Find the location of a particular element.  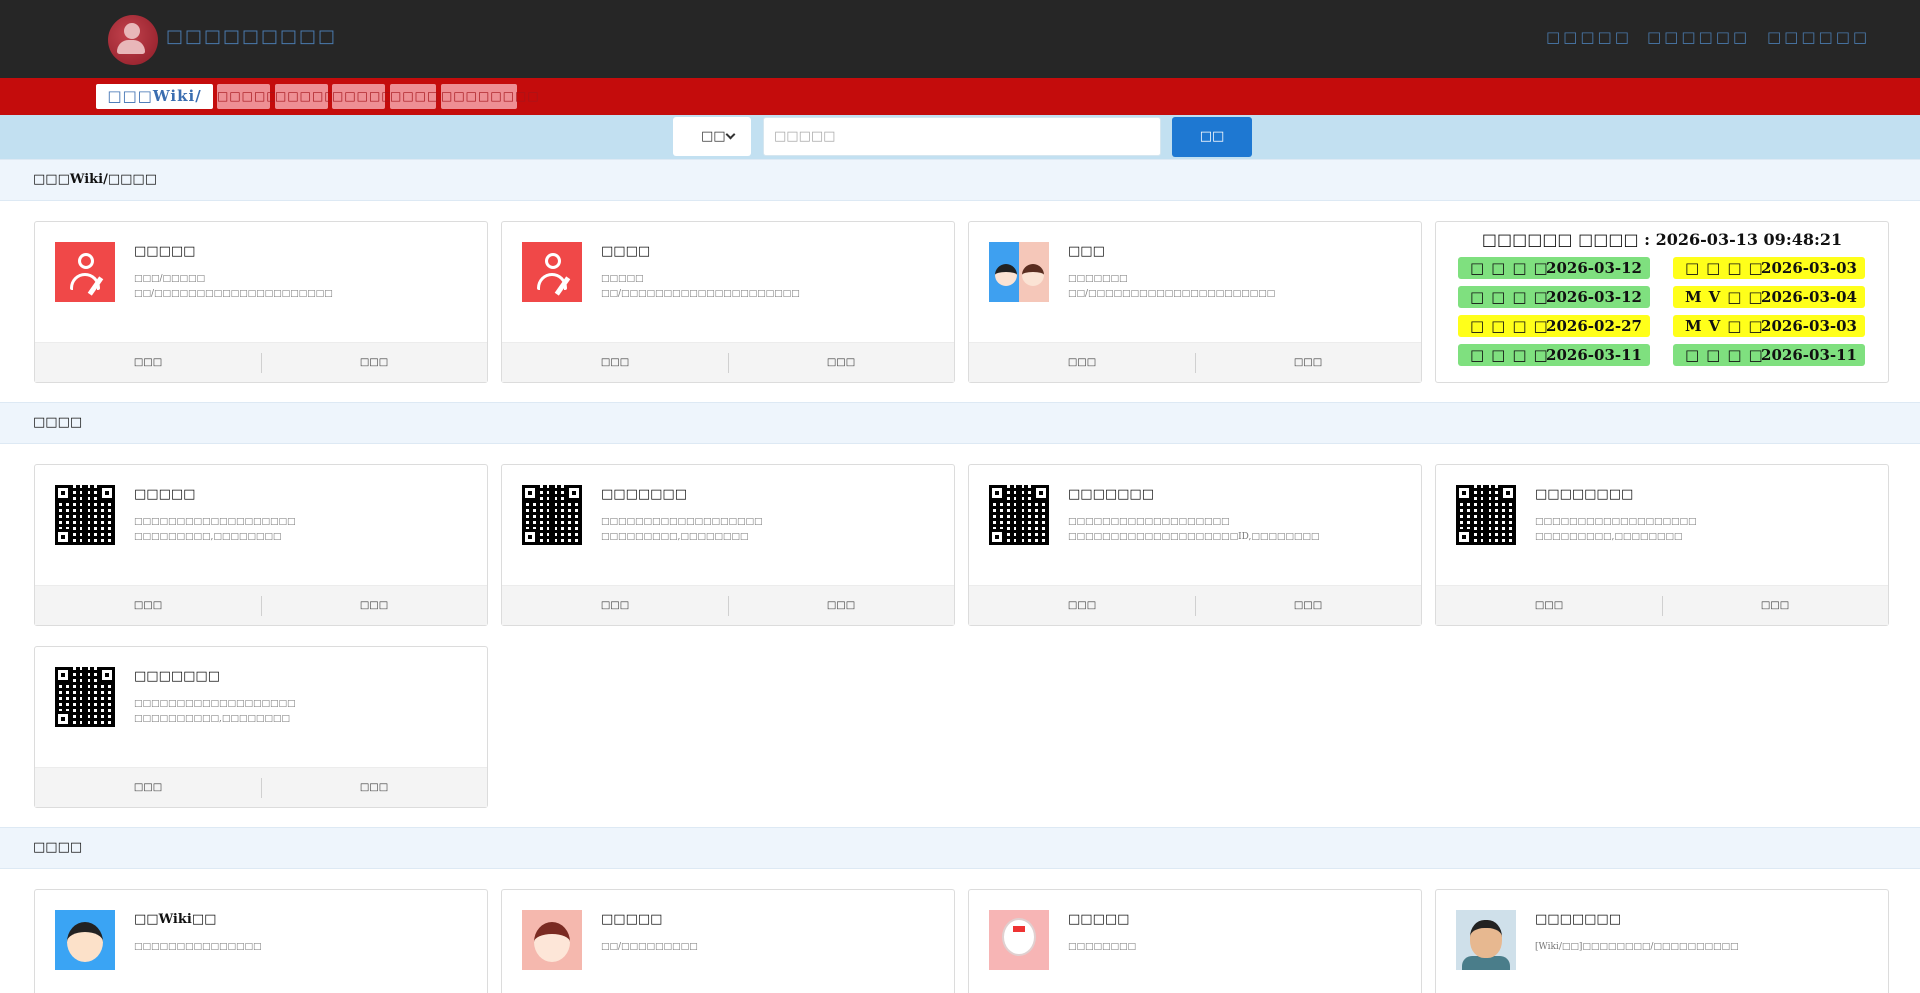

boy-avatar-icon is located at coordinates (85, 940).